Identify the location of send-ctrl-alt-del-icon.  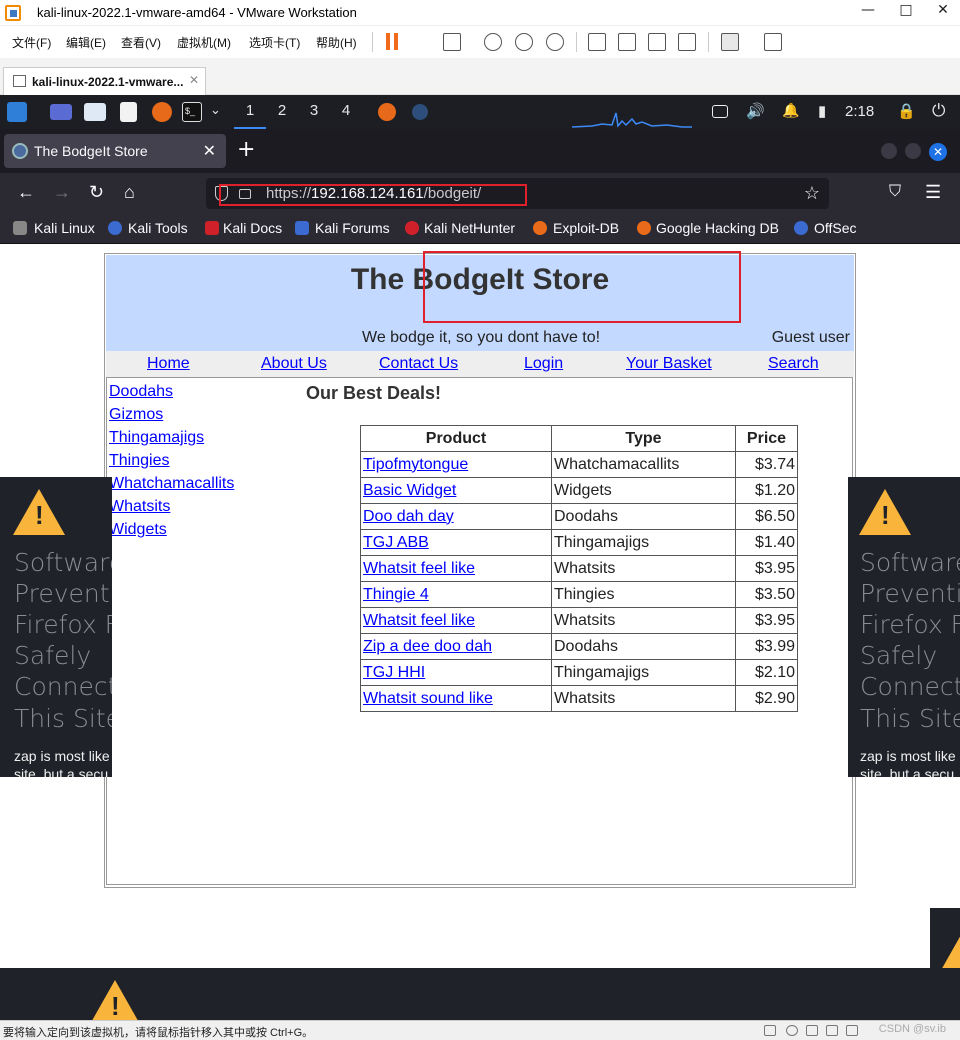
(452, 42).